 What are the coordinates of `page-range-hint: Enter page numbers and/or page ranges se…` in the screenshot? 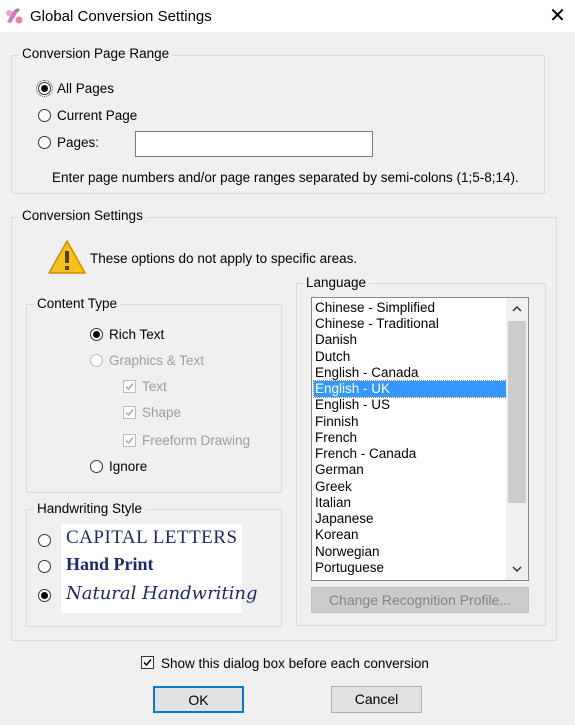 It's located at (285, 177).